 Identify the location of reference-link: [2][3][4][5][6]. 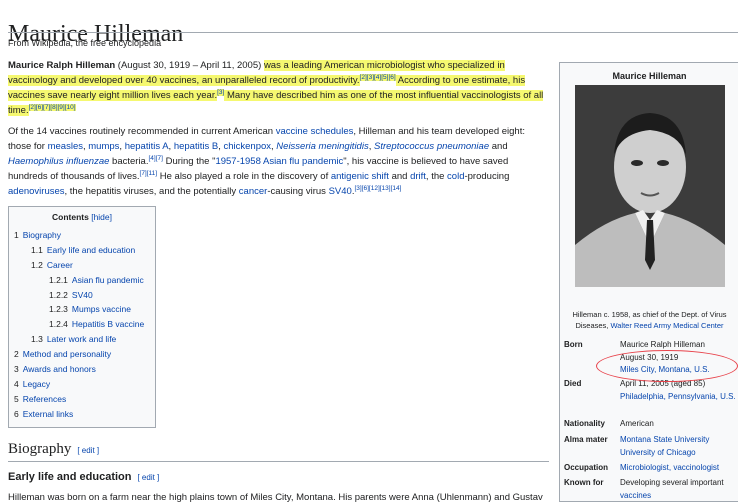
(378, 77).